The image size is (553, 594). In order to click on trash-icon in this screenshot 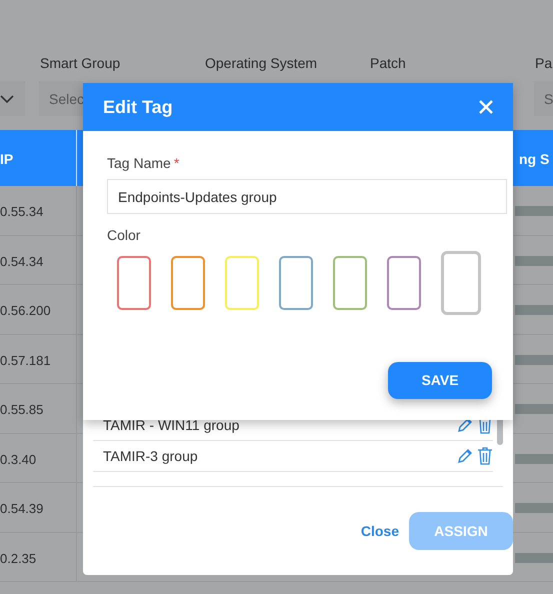, I will do `click(485, 456)`.